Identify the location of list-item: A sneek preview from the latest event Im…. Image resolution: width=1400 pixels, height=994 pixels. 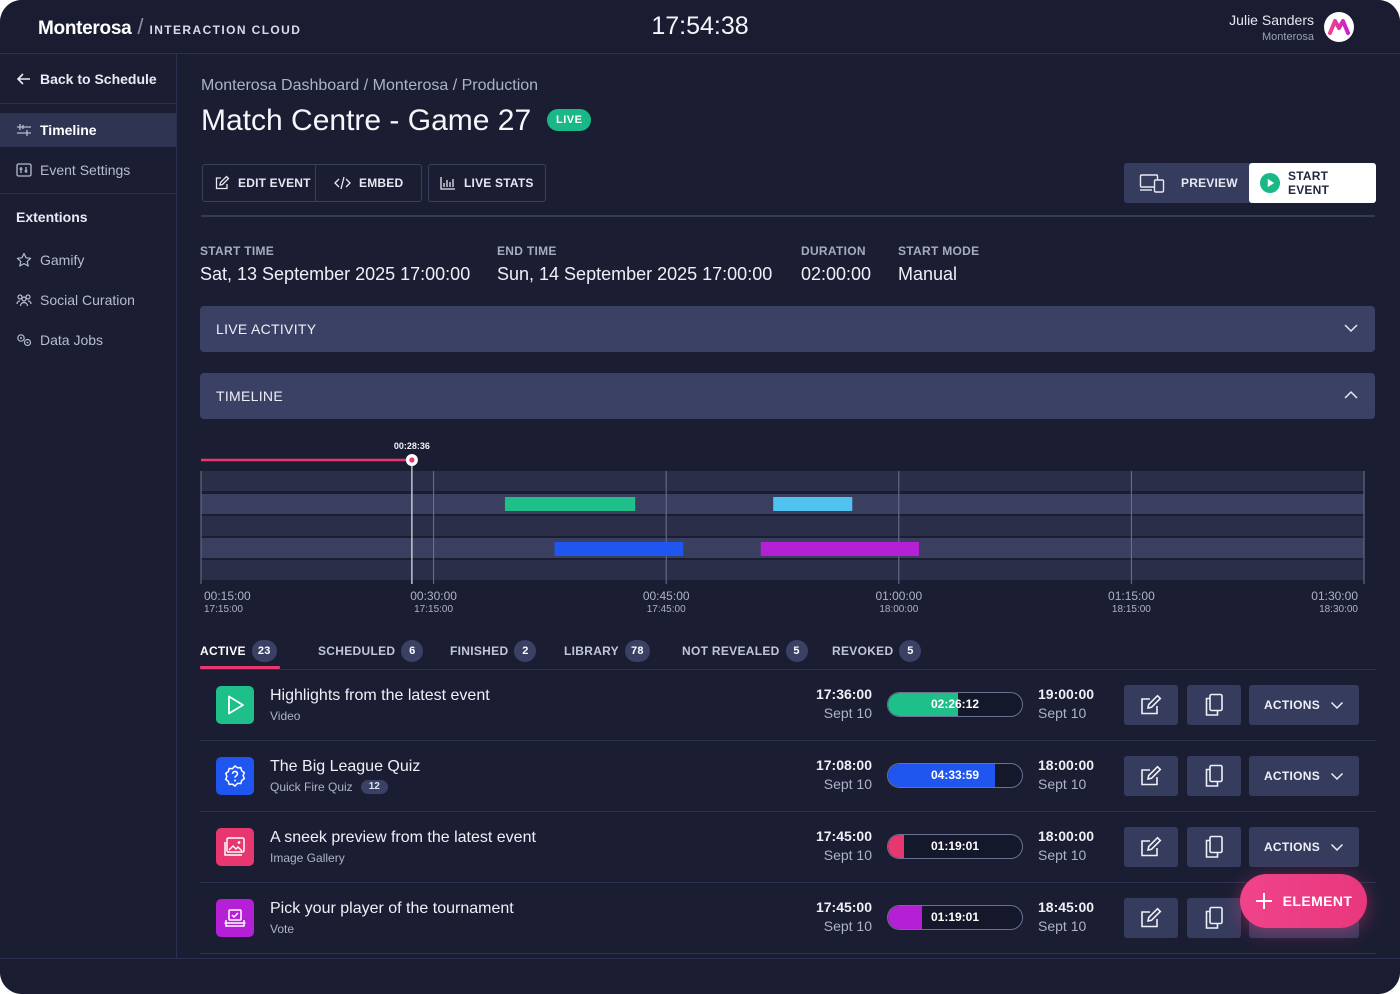
(788, 847).